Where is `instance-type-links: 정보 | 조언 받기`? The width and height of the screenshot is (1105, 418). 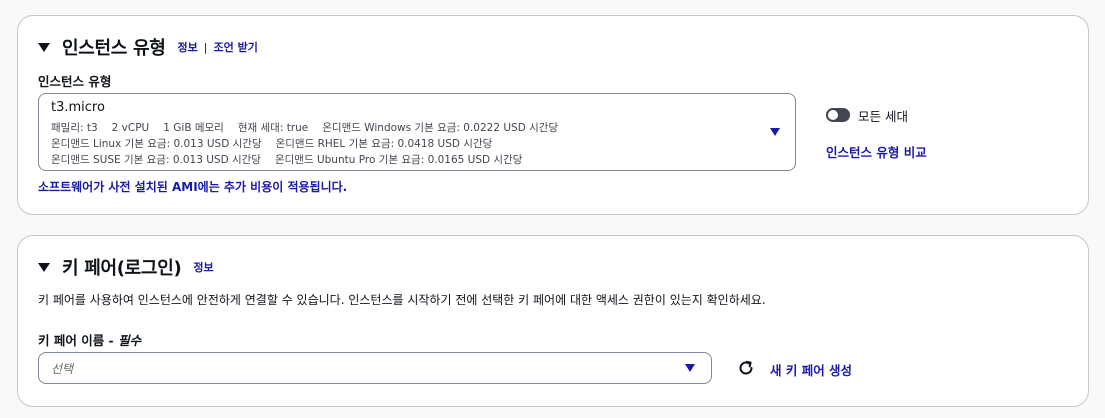 instance-type-links: 정보 | 조언 받기 is located at coordinates (218, 47).